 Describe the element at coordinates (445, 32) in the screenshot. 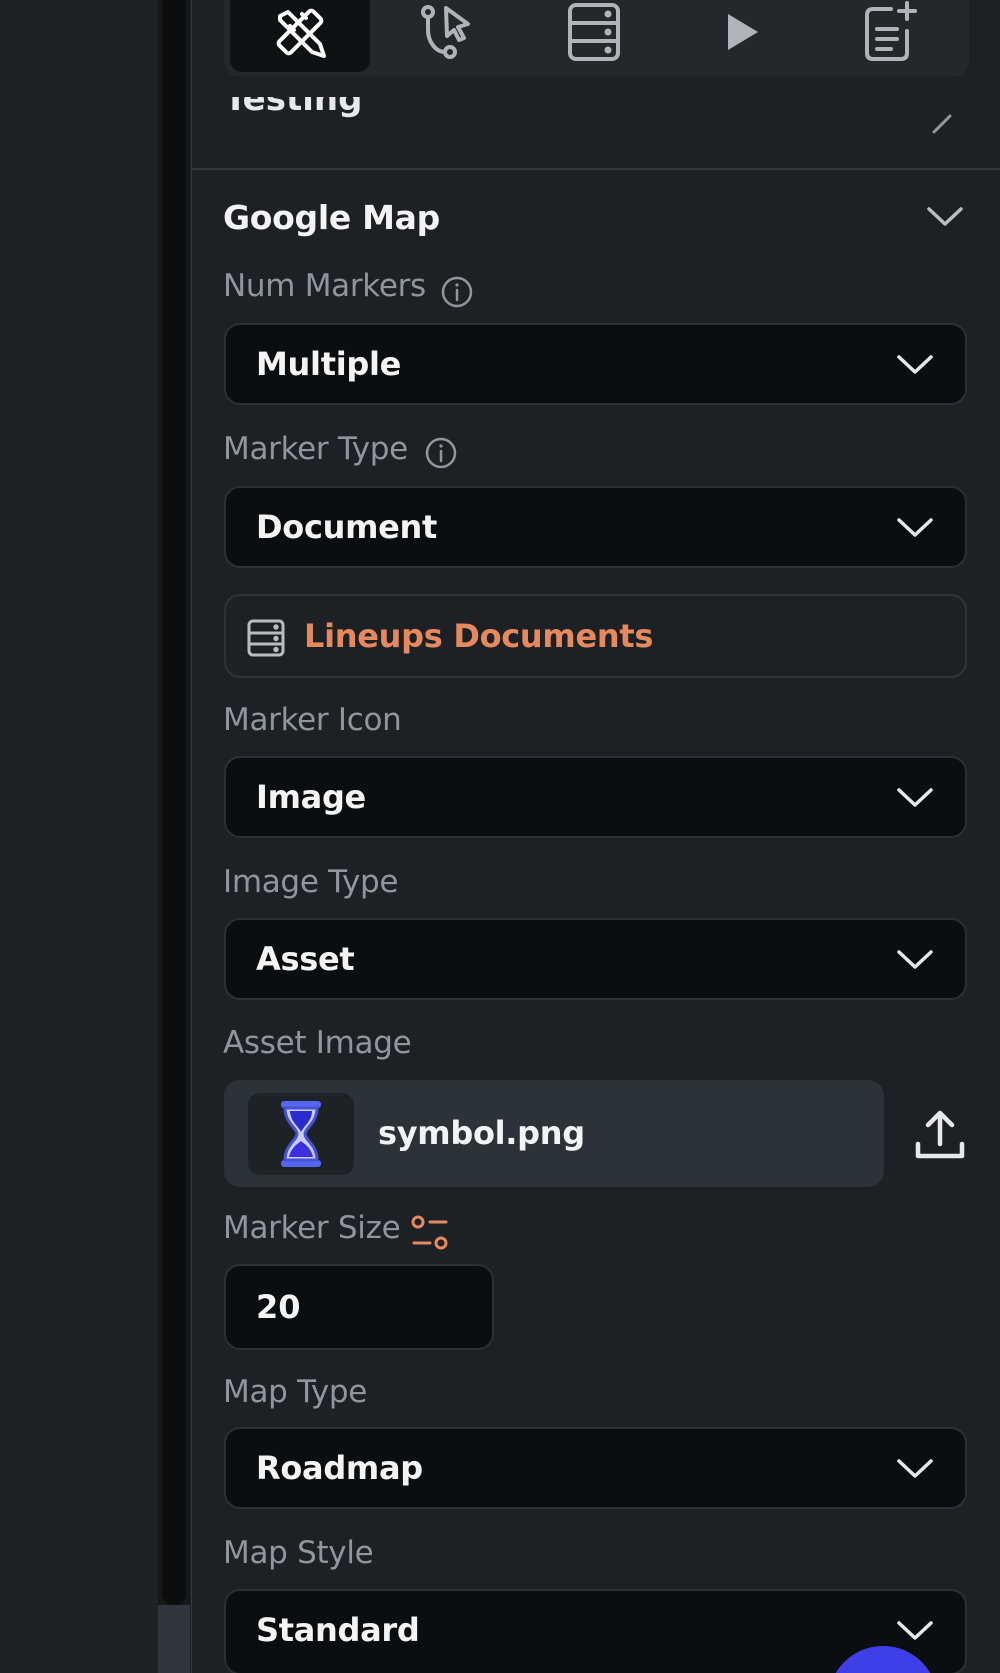

I see `actions-flow-icon` at that location.